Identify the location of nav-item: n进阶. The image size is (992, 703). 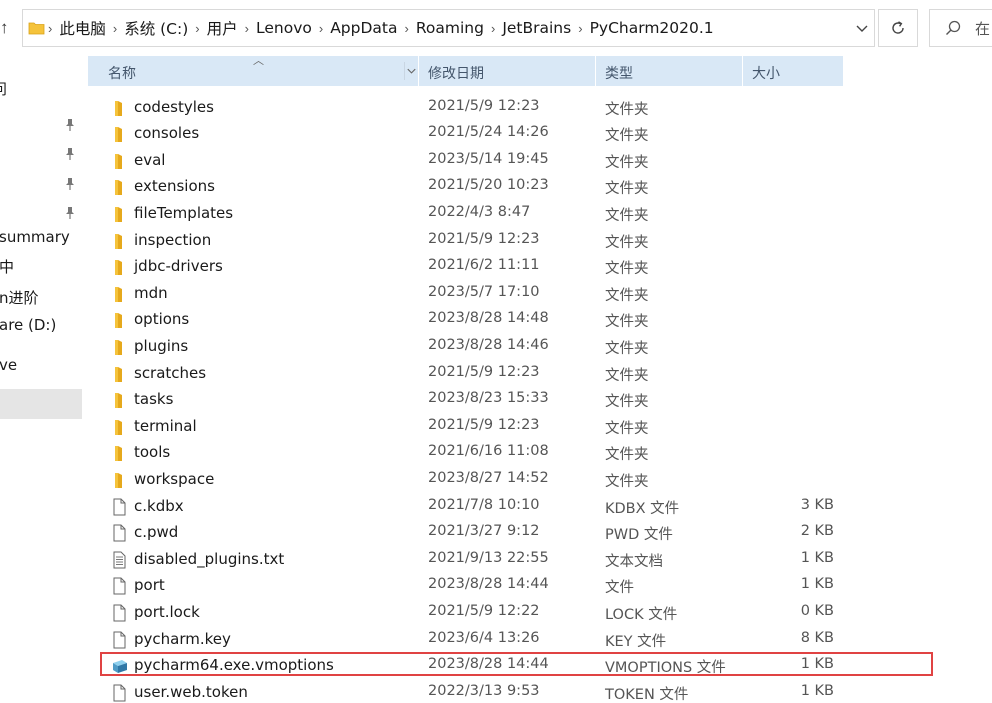
(19, 297).